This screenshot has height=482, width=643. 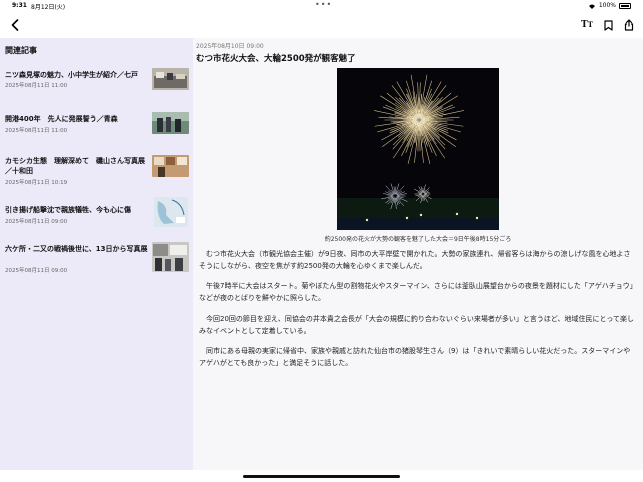 I want to click on bookmark-icon, so click(x=608, y=25).